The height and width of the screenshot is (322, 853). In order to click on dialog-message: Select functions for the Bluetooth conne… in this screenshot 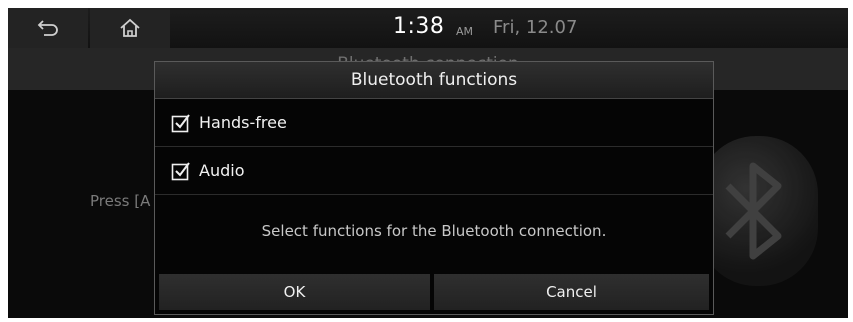, I will do `click(434, 231)`.